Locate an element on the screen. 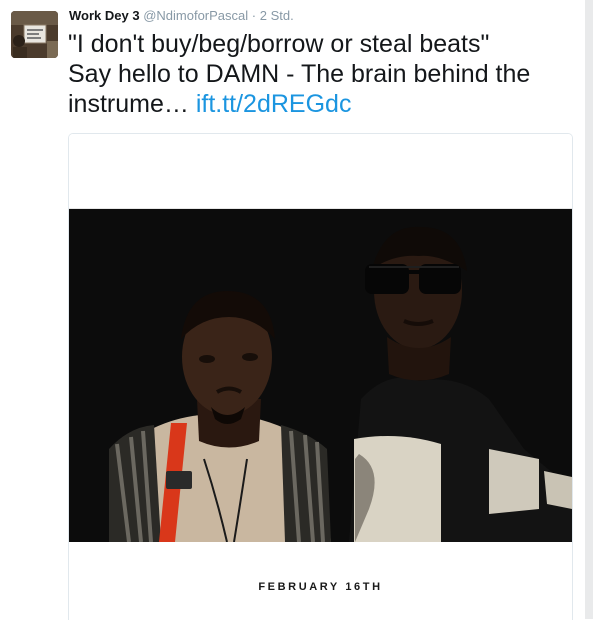 The height and width of the screenshot is (620, 593). card-top-band is located at coordinates (320, 171).